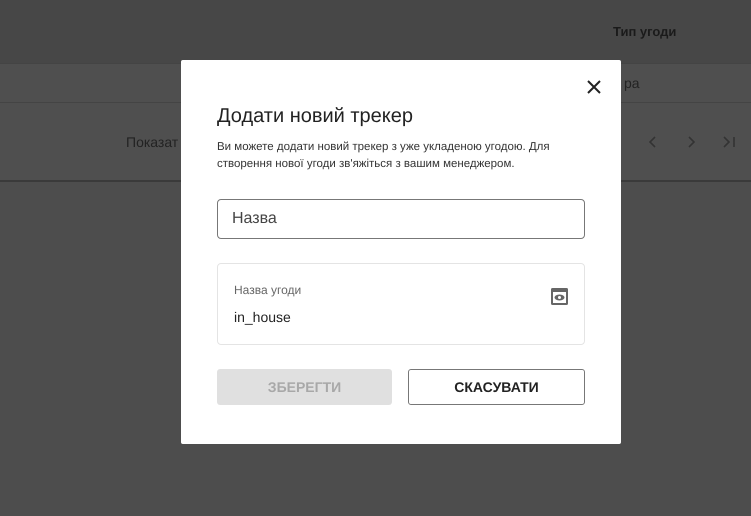 The image size is (751, 516). Describe the element at coordinates (729, 142) in the screenshot. I see `last-page-icon` at that location.